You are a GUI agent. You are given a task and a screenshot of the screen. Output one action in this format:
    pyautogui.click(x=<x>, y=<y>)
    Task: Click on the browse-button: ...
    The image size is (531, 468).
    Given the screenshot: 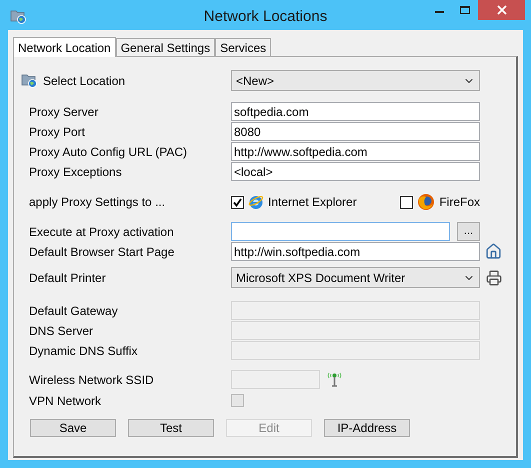 What is the action you would take?
    pyautogui.click(x=468, y=231)
    